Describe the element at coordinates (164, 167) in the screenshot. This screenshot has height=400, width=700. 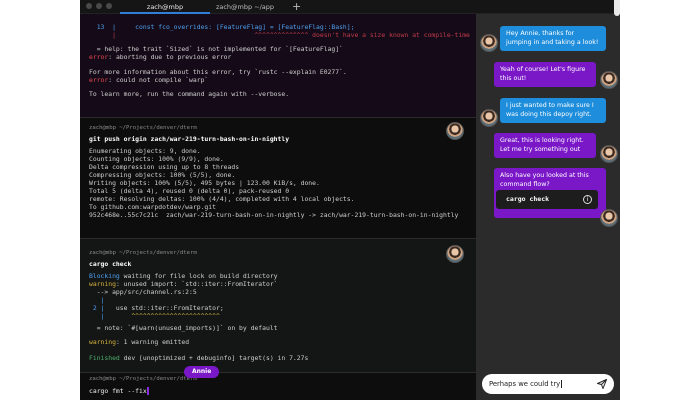
I see `output-line: Delta compression using up to 8 threads` at that location.